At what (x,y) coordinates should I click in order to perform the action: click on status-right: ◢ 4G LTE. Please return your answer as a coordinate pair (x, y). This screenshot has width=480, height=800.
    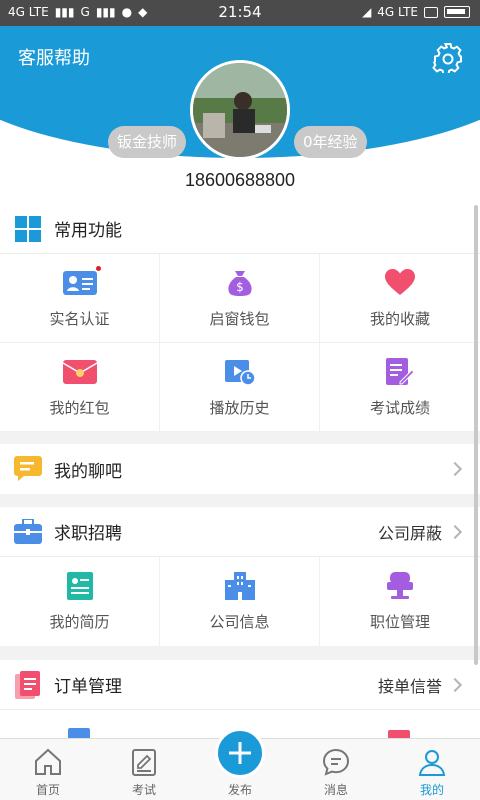
    Looking at the image, I should click on (416, 12).